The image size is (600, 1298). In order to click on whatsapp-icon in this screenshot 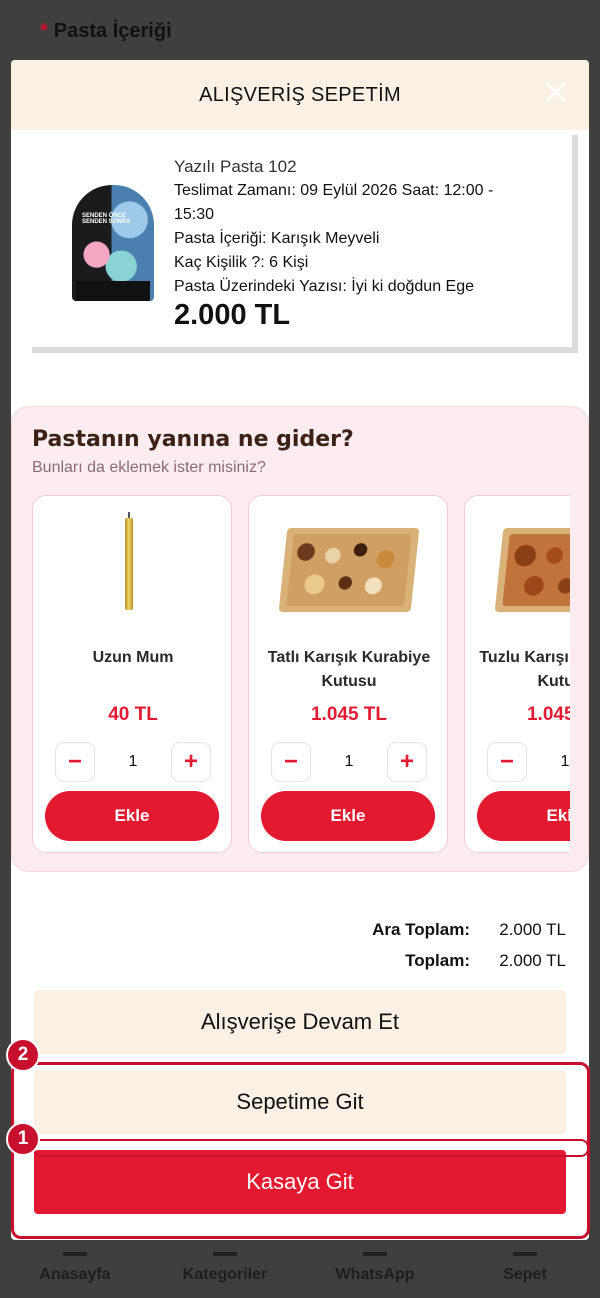, I will do `click(375, 1257)`.